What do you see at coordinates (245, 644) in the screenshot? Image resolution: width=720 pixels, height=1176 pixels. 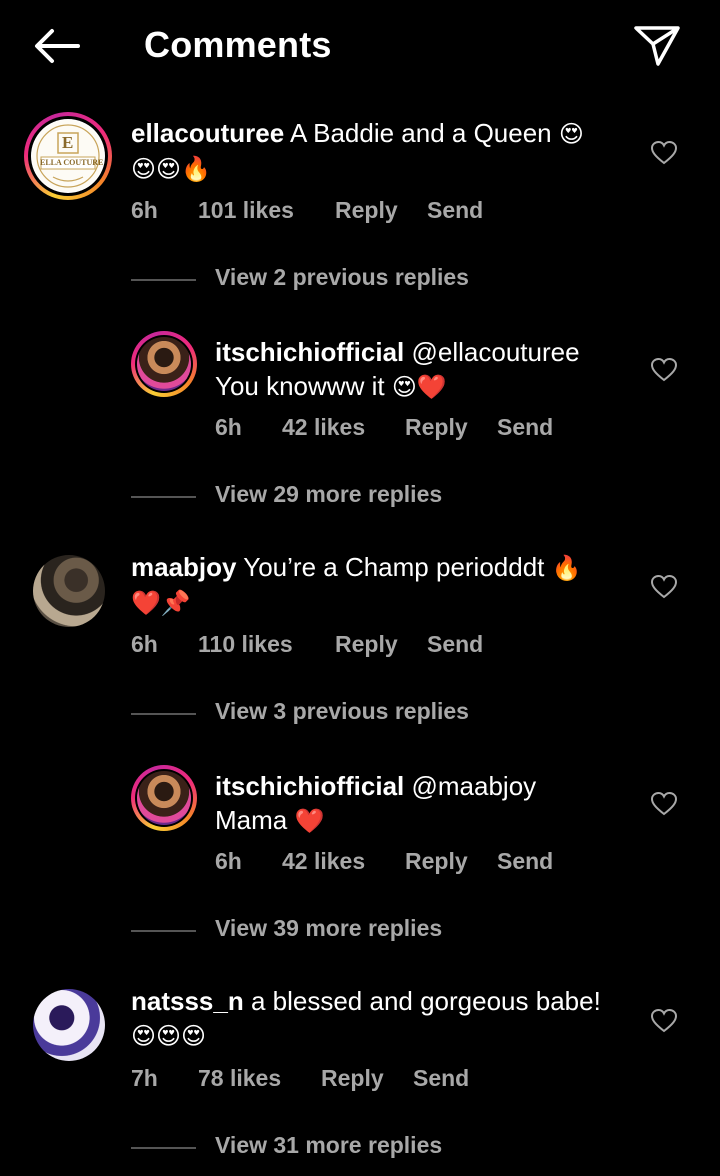 I see `comment-likes: 110 likes` at bounding box center [245, 644].